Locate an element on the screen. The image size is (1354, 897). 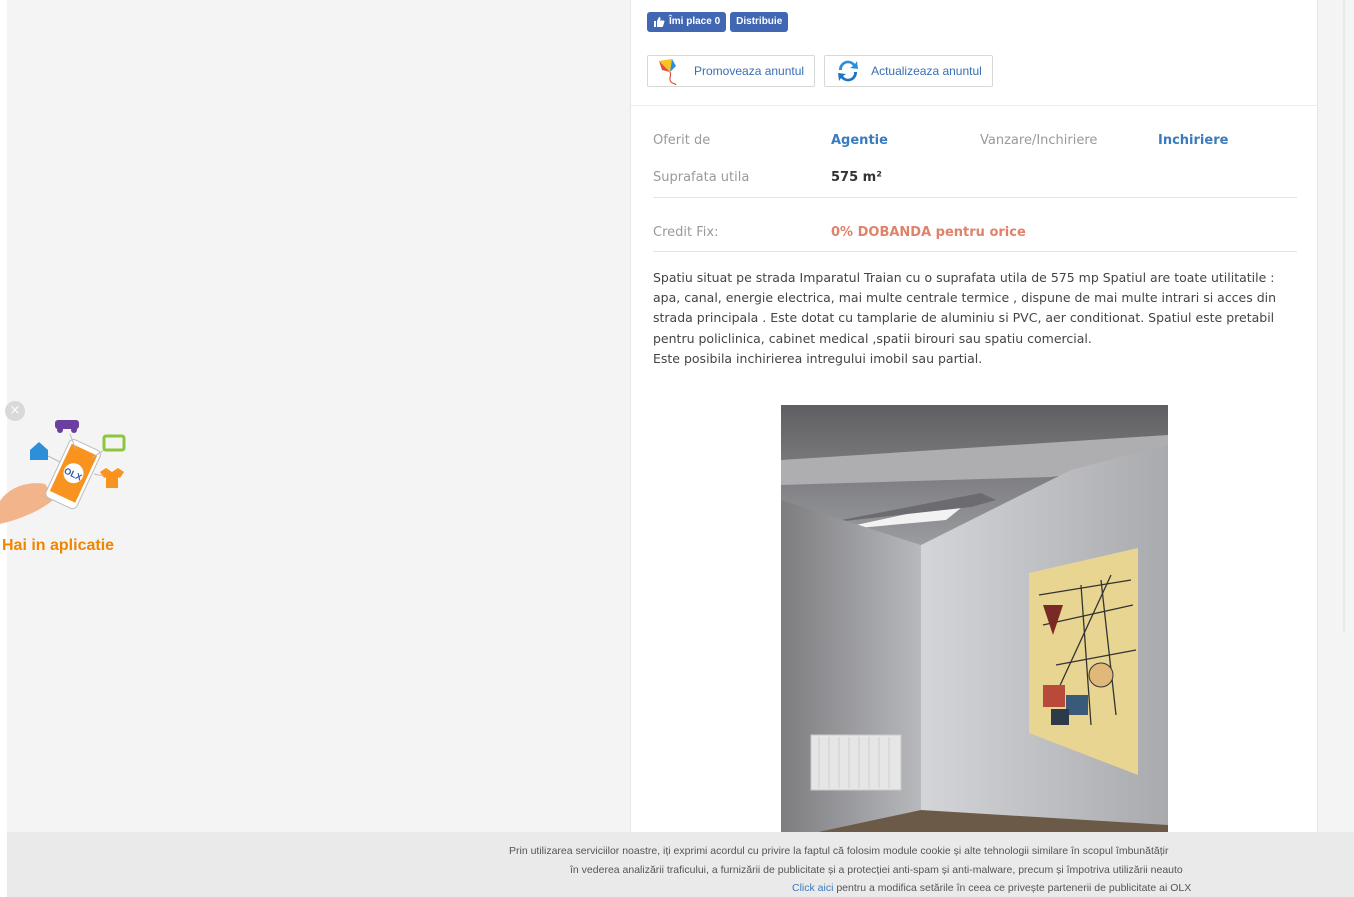
sale-rent-label: Vanzare/Inchiriere is located at coordinates (1039, 140).